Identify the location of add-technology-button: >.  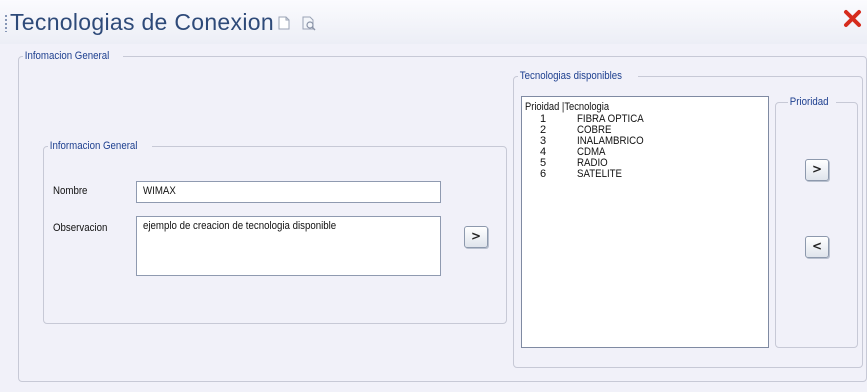
(476, 237).